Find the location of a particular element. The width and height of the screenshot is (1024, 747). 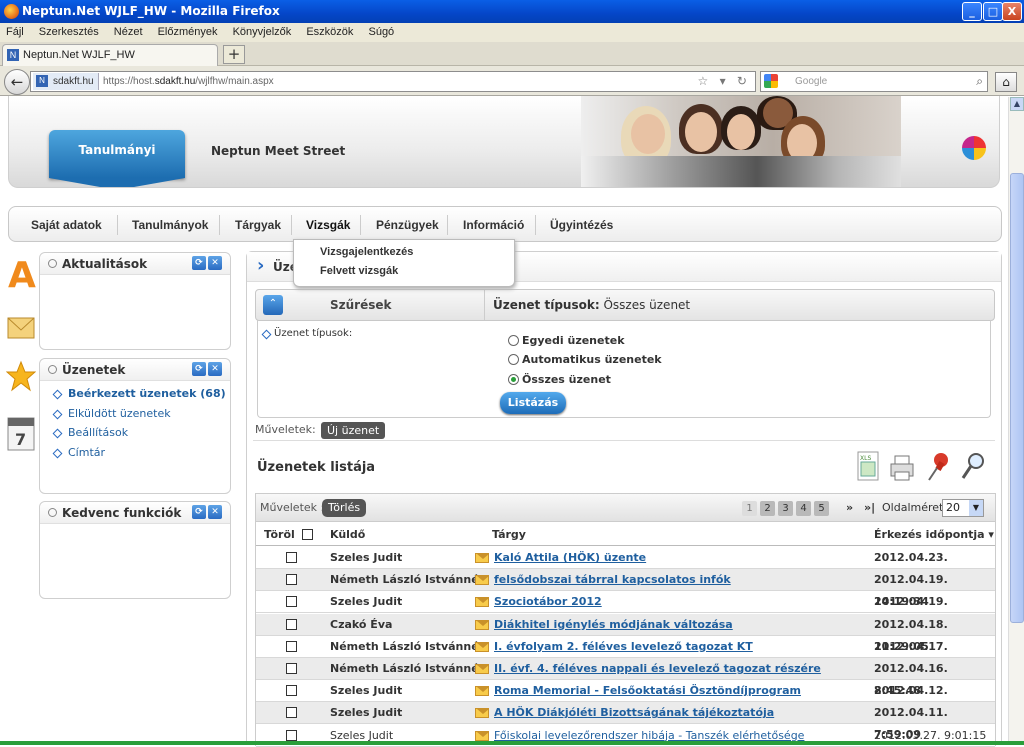

vertical-scrollbar: ▲ is located at coordinates (1016, 421).